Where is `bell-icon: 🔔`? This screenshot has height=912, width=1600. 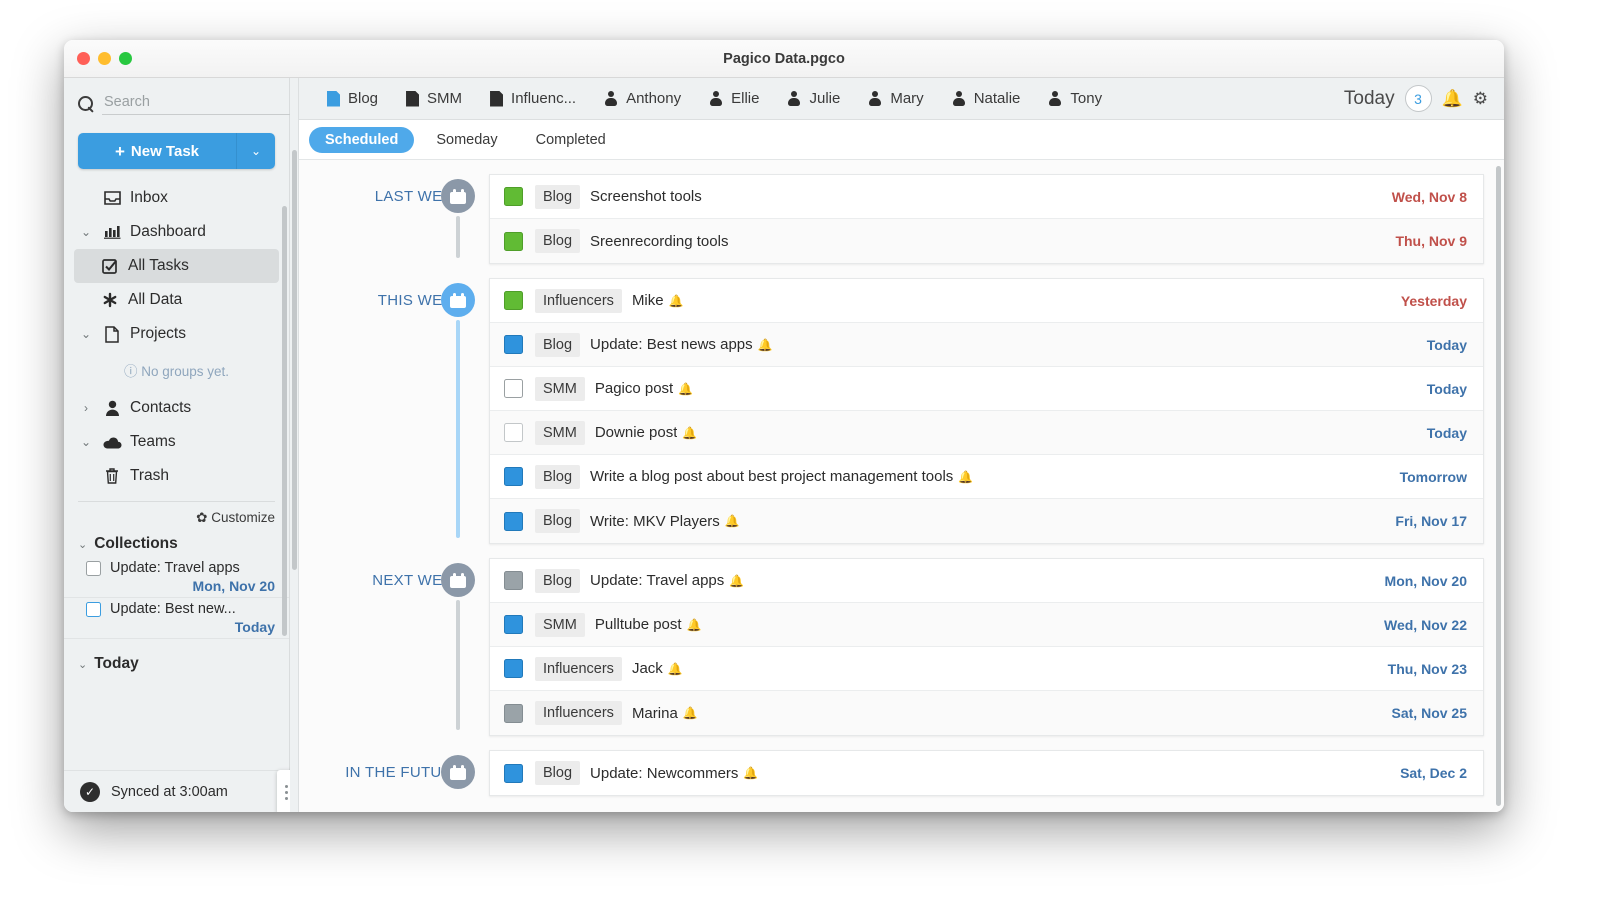 bell-icon: 🔔 is located at coordinates (1452, 99).